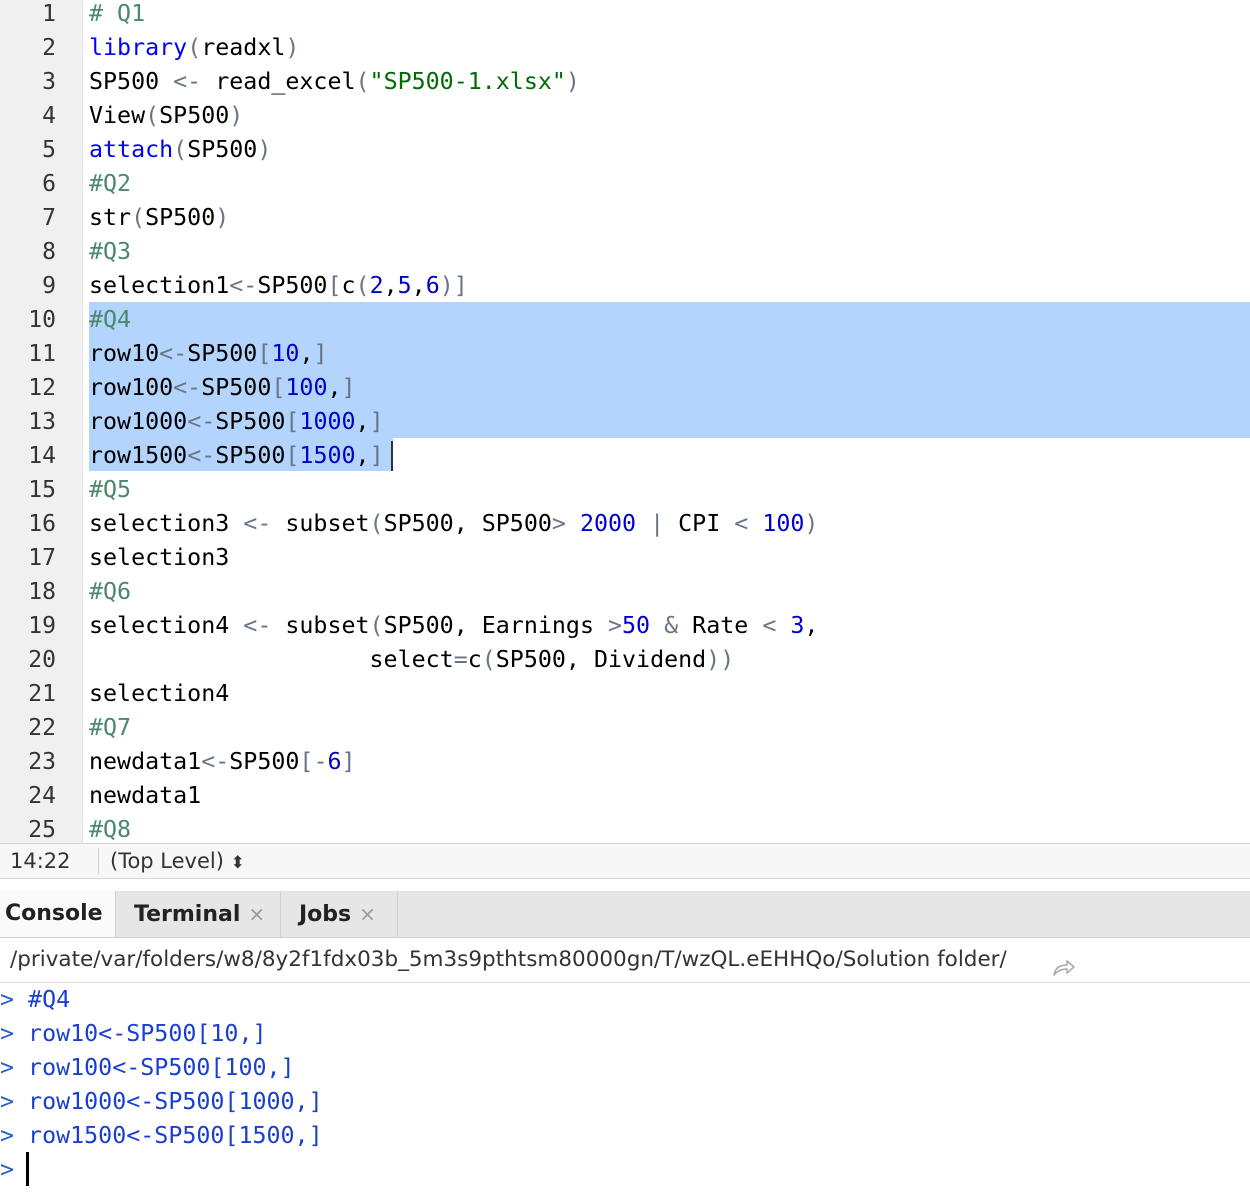 This screenshot has height=1200, width=1250. Describe the element at coordinates (110, 591) in the screenshot. I see `code-token: #Q6` at that location.